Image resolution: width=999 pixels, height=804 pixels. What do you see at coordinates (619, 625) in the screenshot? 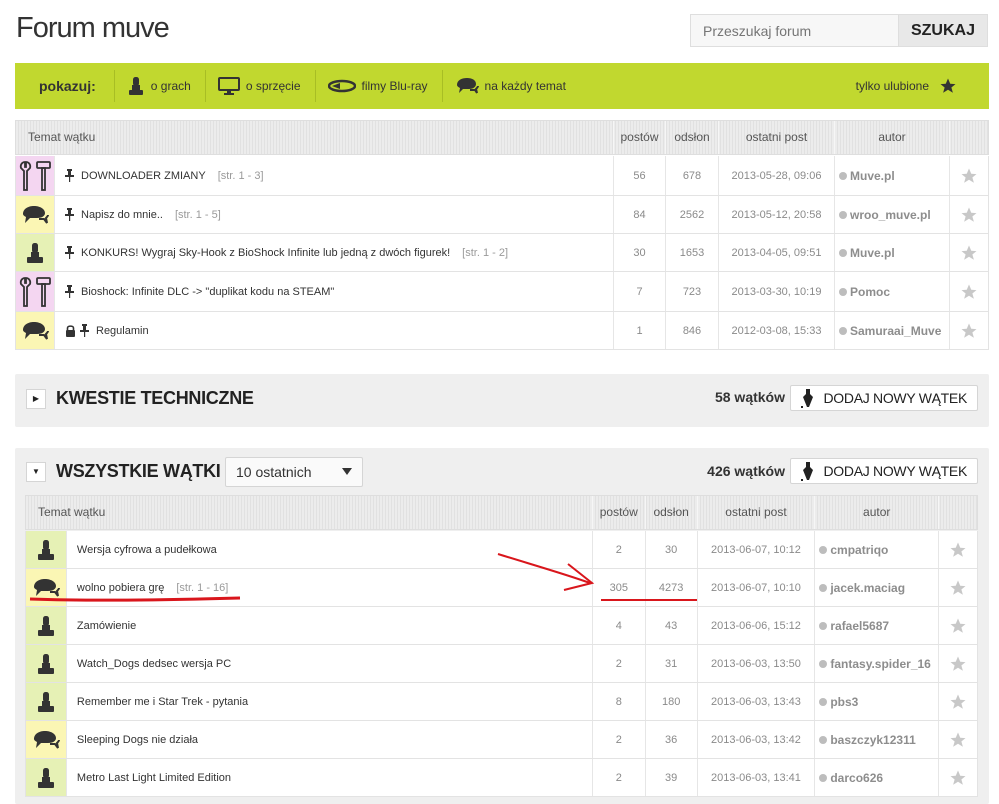
I see `posts-count: 4` at bounding box center [619, 625].